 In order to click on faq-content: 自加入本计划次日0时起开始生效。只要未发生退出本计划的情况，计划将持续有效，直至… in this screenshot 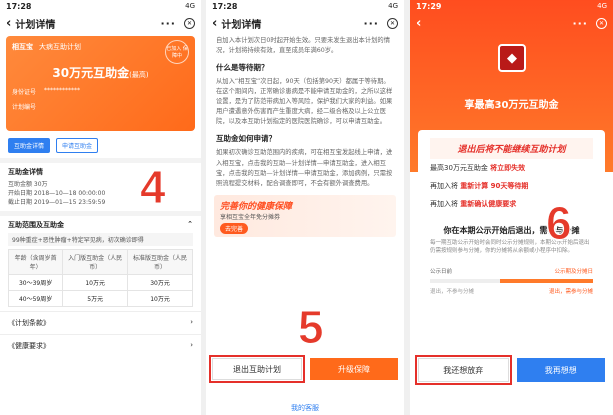, I will do `click(305, 112)`.